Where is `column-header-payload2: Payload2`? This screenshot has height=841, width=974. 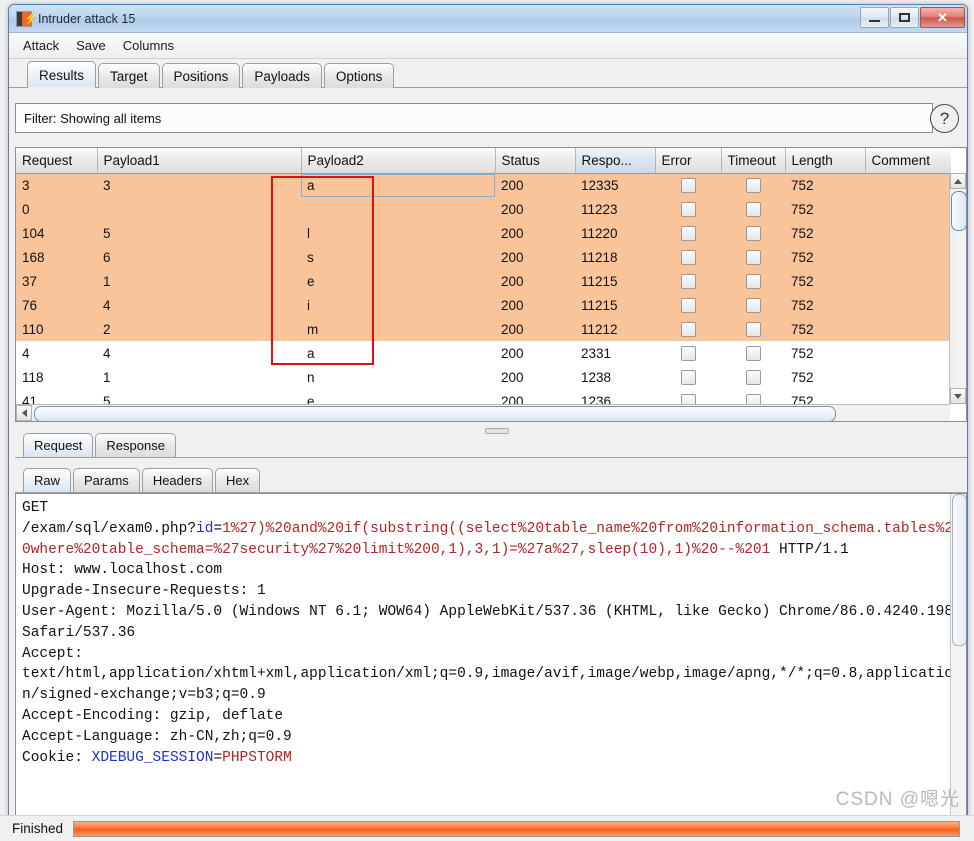 column-header-payload2: Payload2 is located at coordinates (398, 161).